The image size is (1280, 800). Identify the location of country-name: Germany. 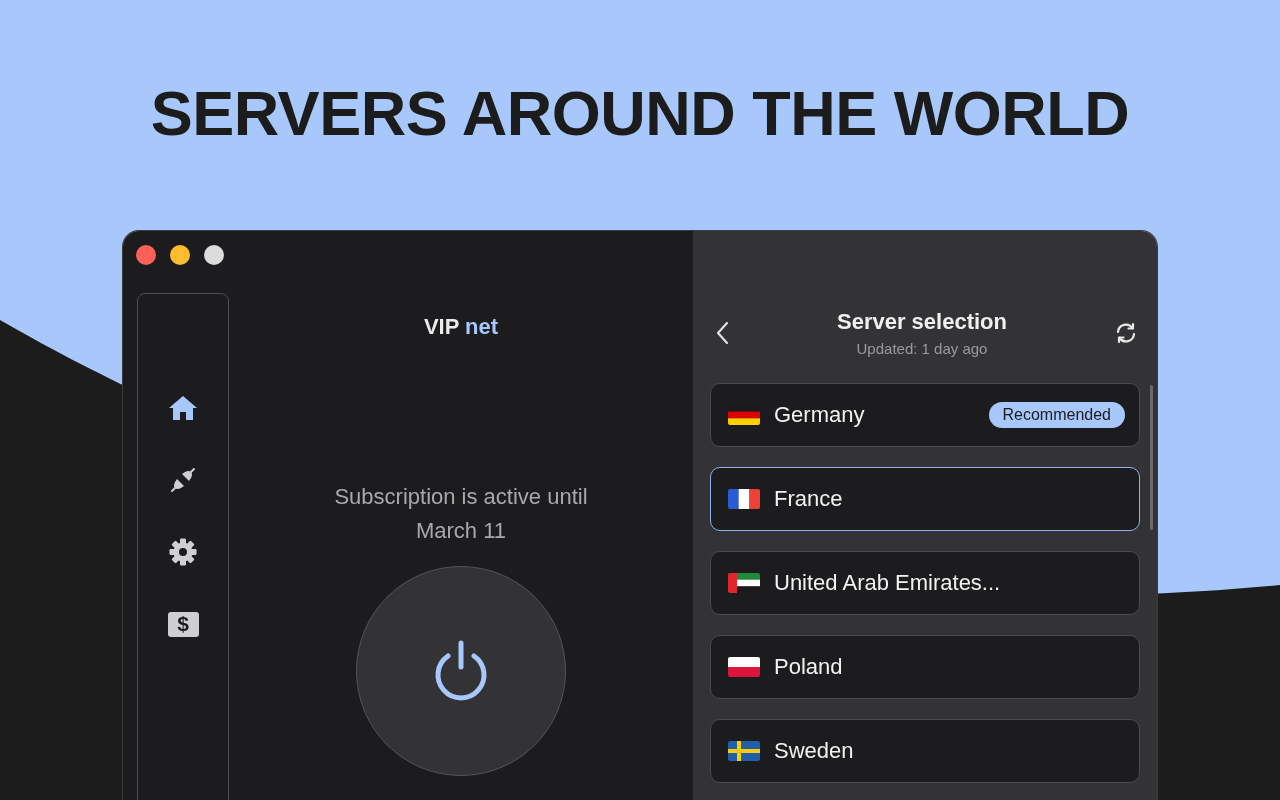
(820, 415).